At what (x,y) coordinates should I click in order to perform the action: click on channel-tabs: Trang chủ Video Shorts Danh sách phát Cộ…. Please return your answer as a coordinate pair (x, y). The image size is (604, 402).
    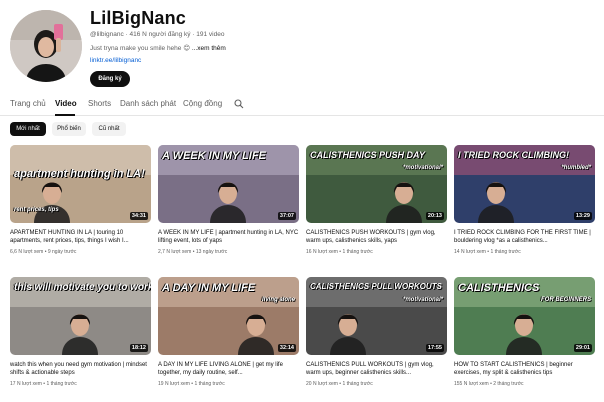
    Looking at the image, I should click on (302, 106).